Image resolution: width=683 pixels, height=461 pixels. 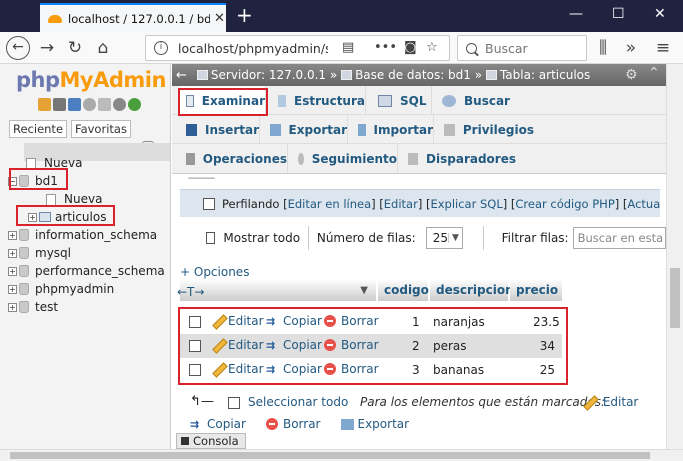 I want to click on sort-arrow-icon: ▼, so click(x=278, y=290).